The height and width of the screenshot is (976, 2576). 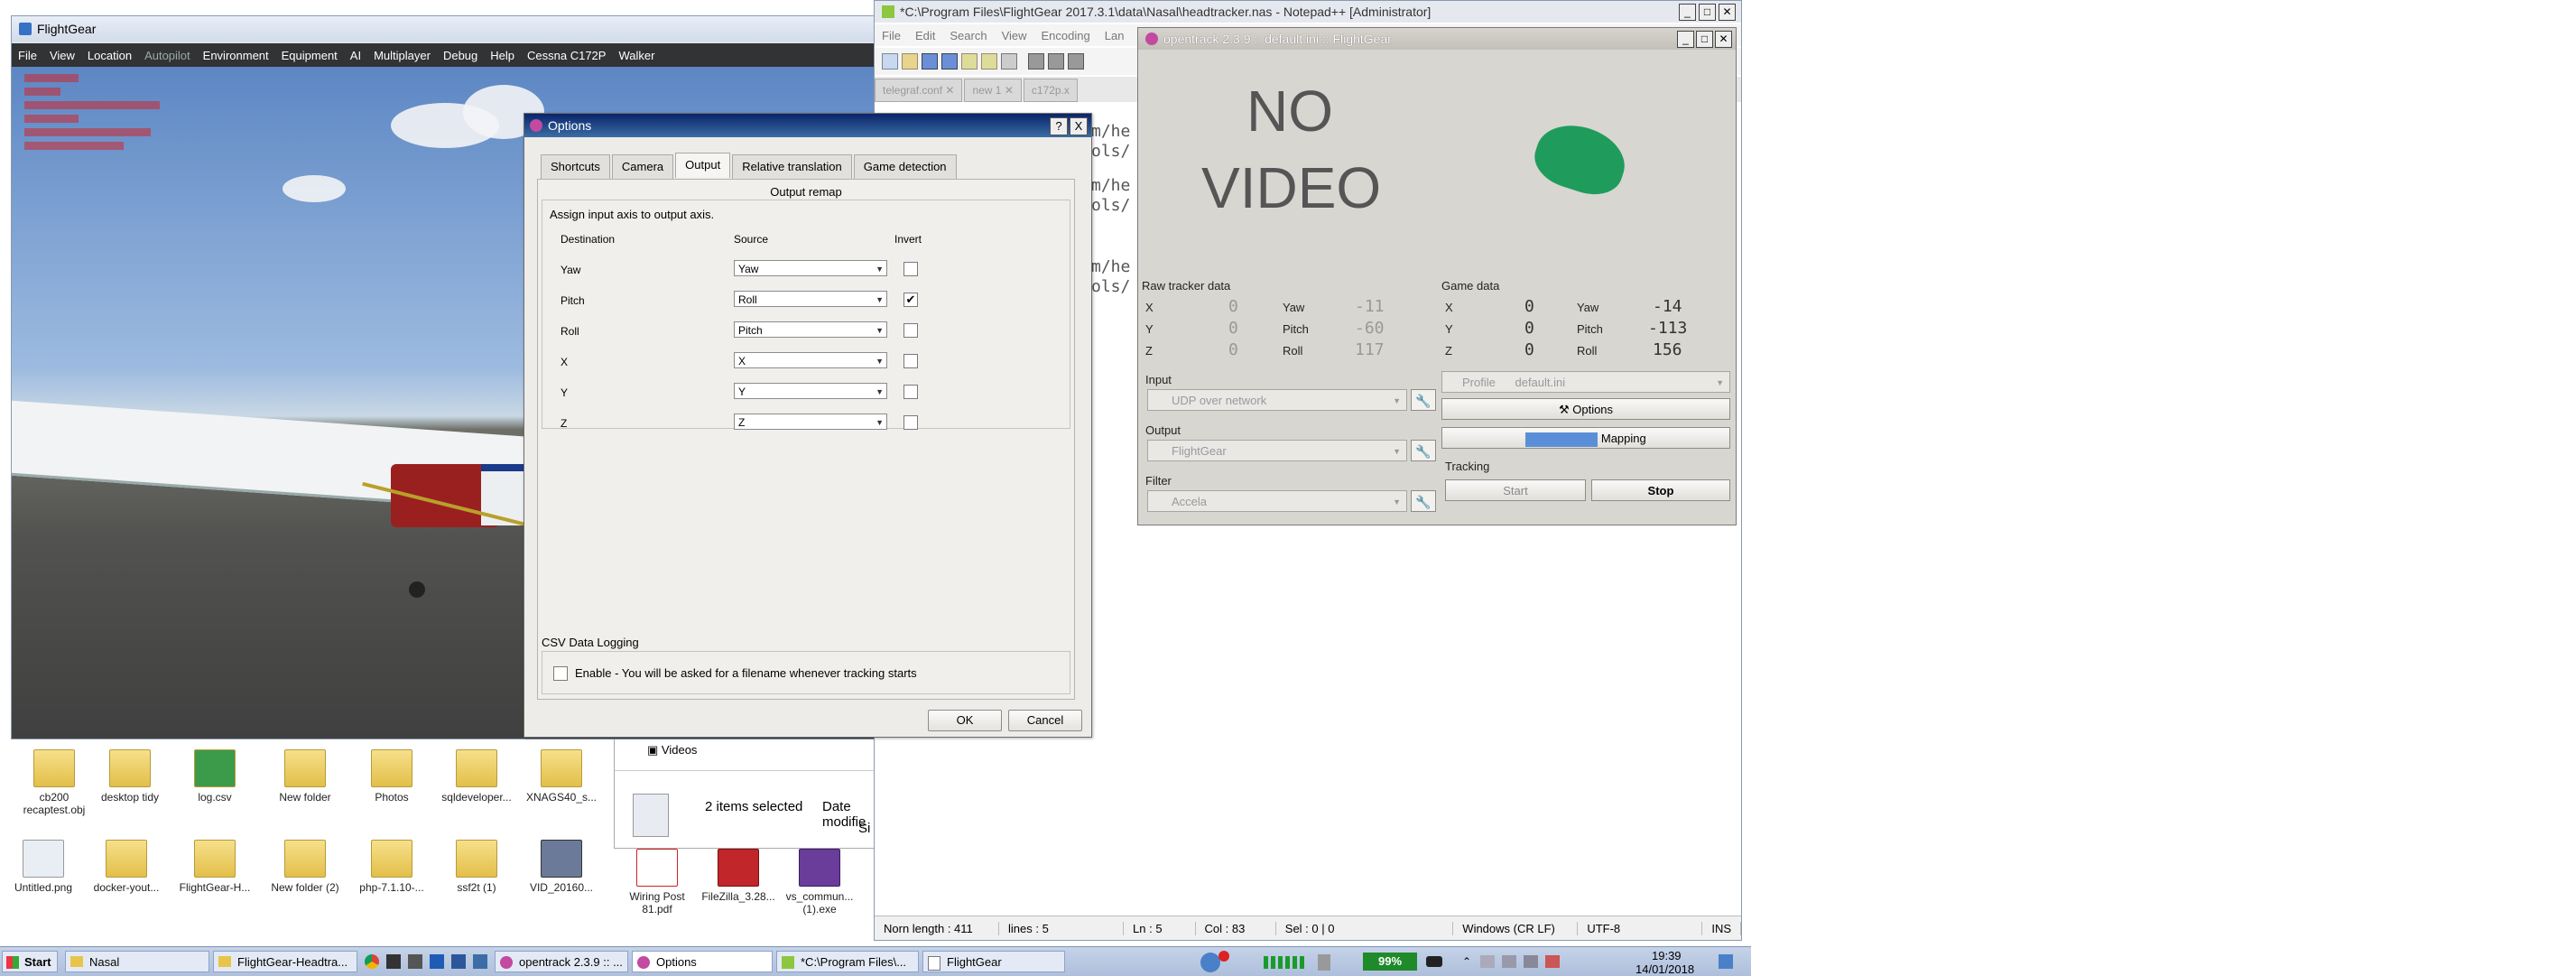 What do you see at coordinates (355, 56) in the screenshot?
I see `menu-ai: AI` at bounding box center [355, 56].